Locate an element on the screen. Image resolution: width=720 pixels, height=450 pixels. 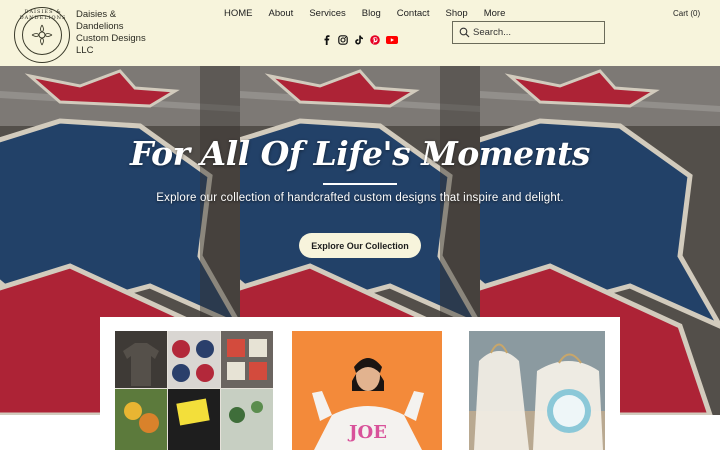
nav-services: Services is located at coordinates (327, 14).